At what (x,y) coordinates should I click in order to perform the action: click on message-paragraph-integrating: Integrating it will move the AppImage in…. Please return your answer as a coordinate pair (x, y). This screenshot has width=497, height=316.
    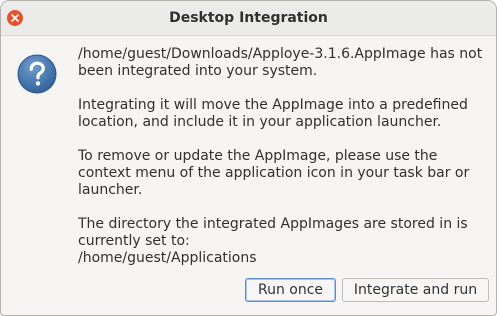
    Looking at the image, I should click on (273, 113).